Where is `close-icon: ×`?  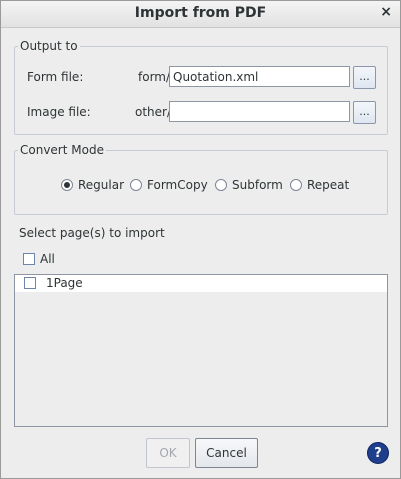 close-icon: × is located at coordinates (386, 12).